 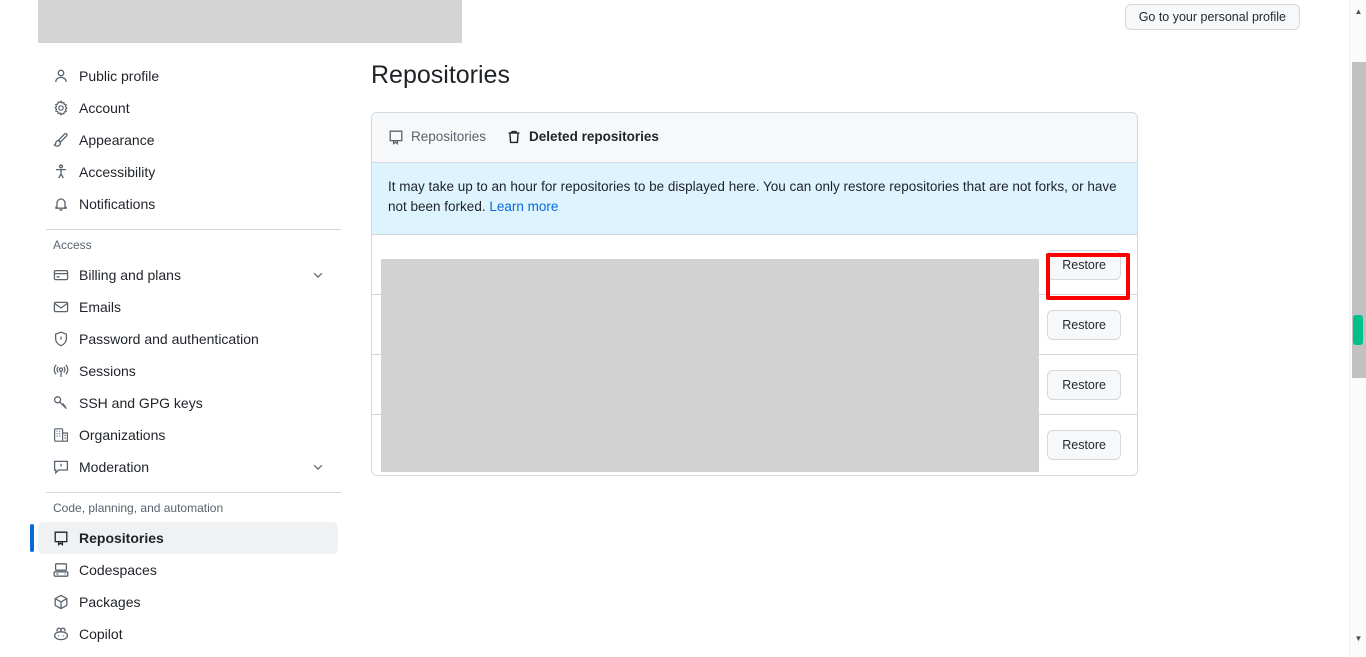 What do you see at coordinates (61, 172) in the screenshot?
I see `accessibility-icon` at bounding box center [61, 172].